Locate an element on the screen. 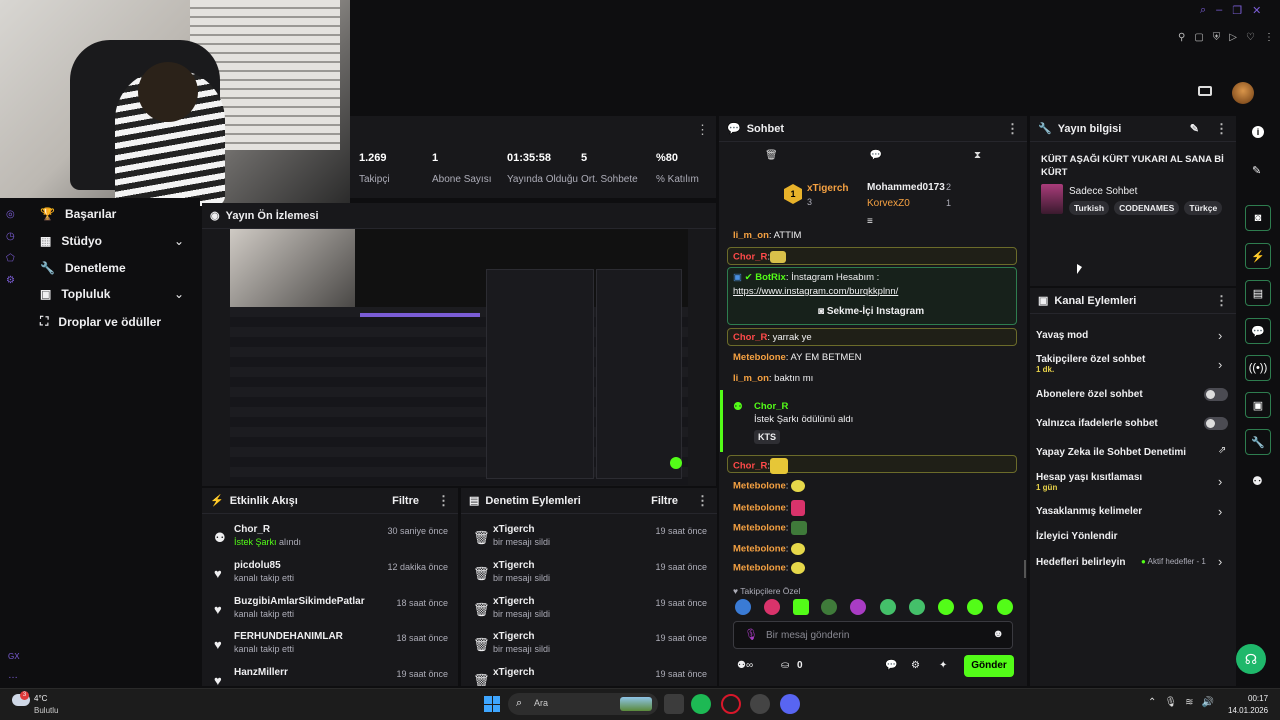 The height and width of the screenshot is (720, 1280). heart-icon: ♡ is located at coordinates (1250, 39).